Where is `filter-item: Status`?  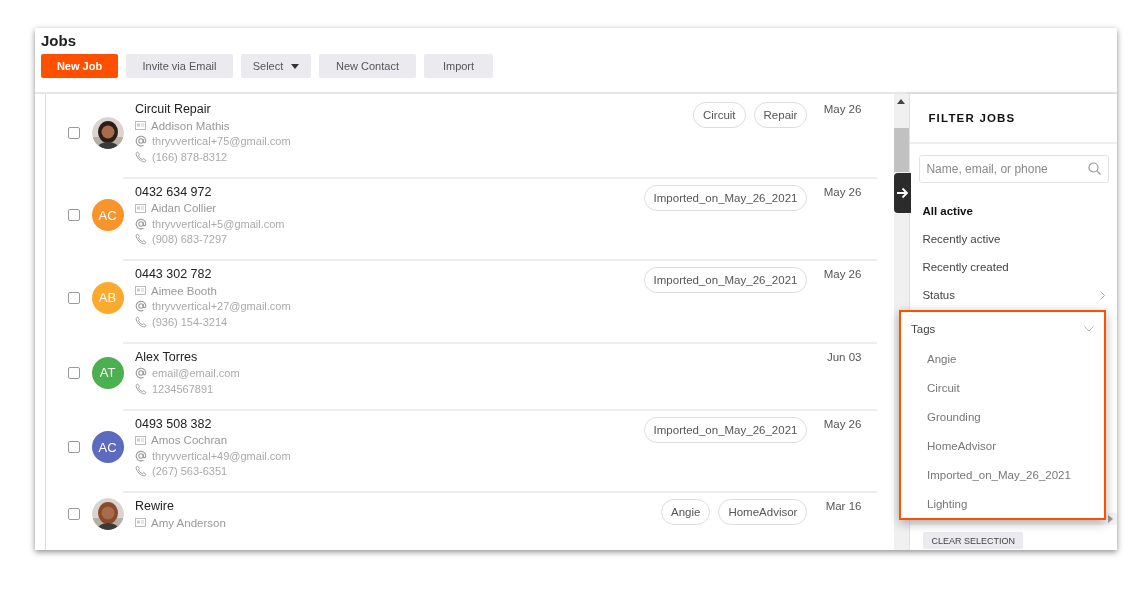 filter-item: Status is located at coordinates (1013, 295).